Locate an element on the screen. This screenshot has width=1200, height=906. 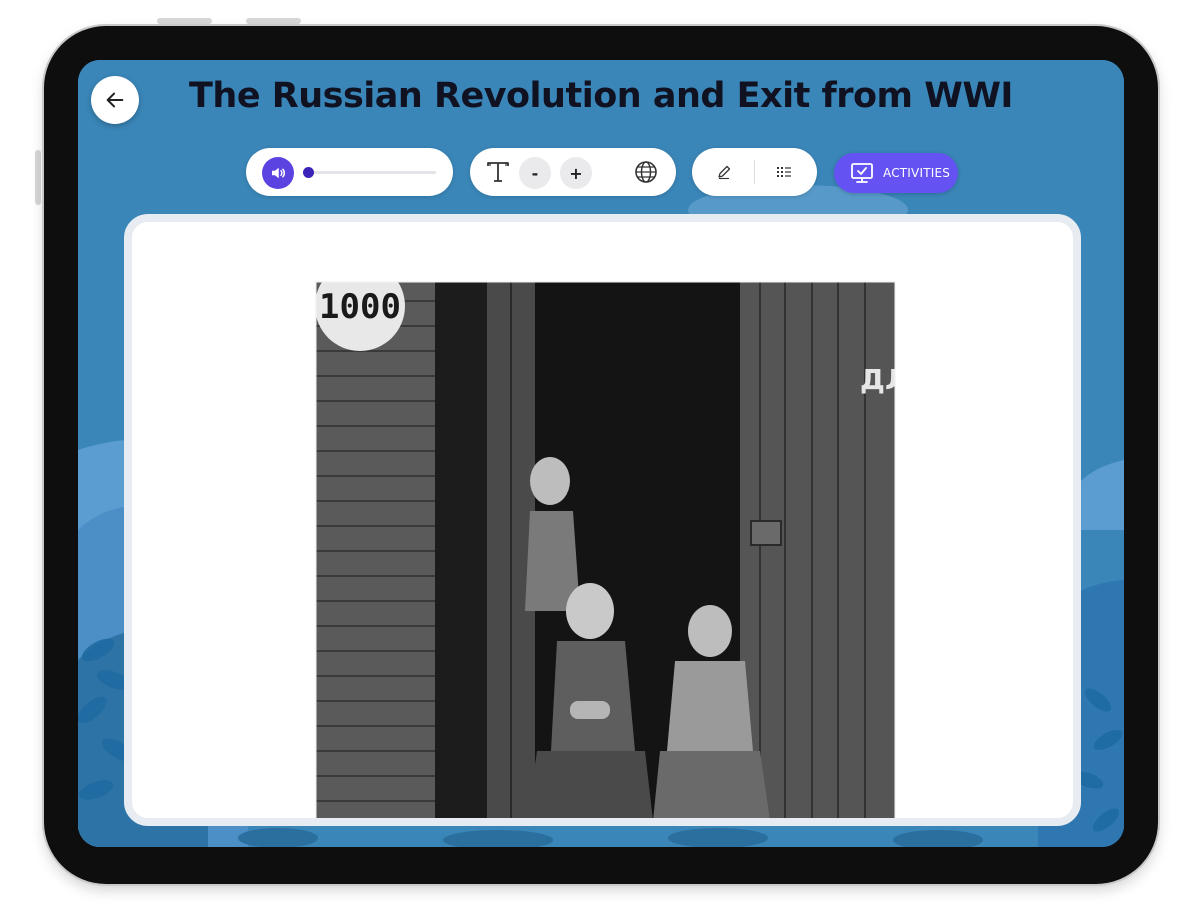
increase-text-button: + is located at coordinates (576, 173).